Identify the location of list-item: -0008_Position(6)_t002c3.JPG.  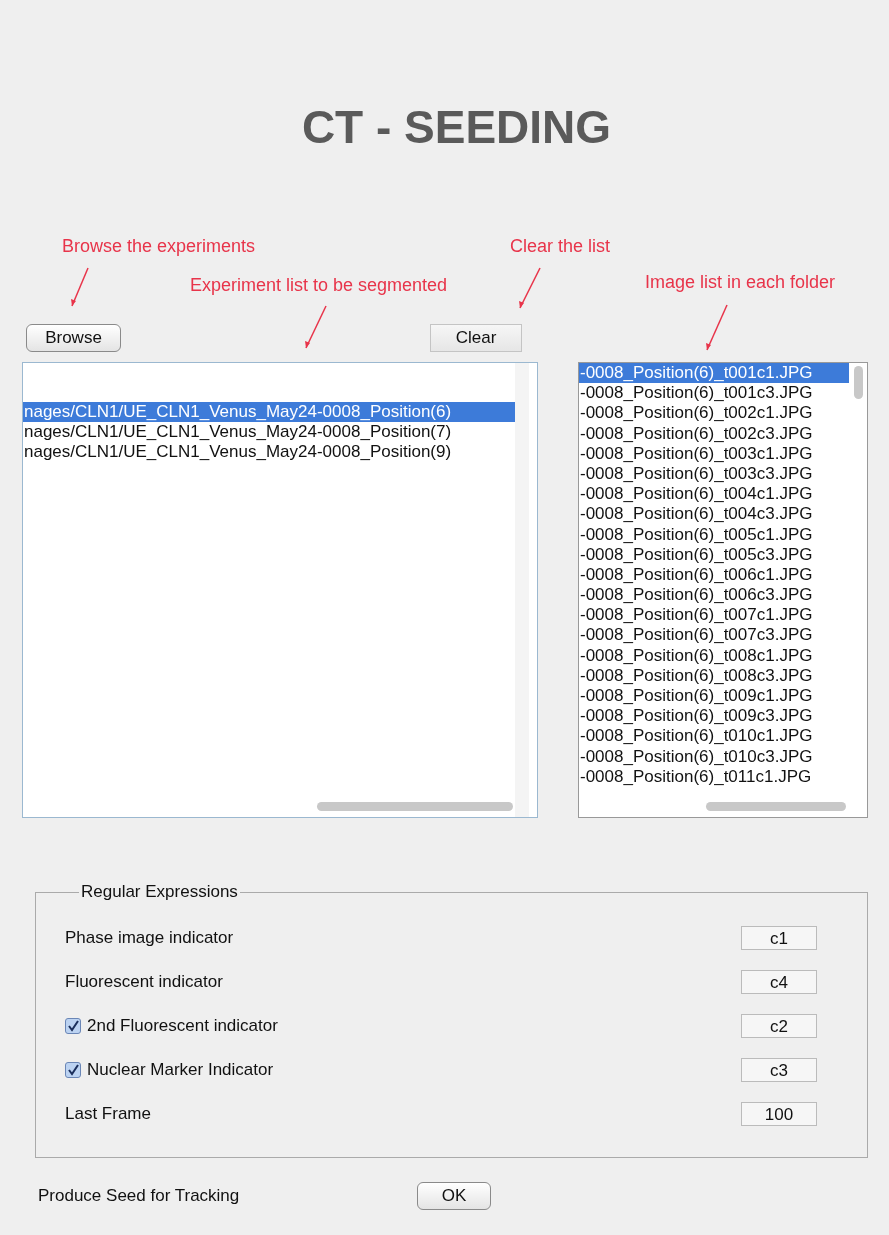
(714, 433).